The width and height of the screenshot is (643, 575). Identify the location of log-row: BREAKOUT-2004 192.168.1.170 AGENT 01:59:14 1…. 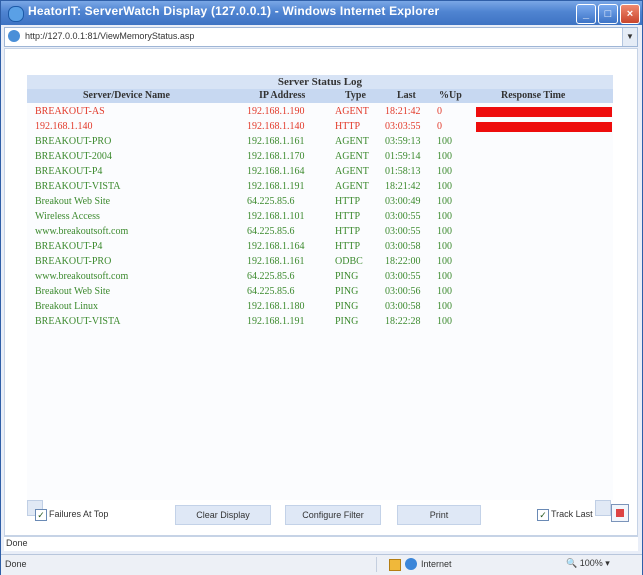
(320, 157).